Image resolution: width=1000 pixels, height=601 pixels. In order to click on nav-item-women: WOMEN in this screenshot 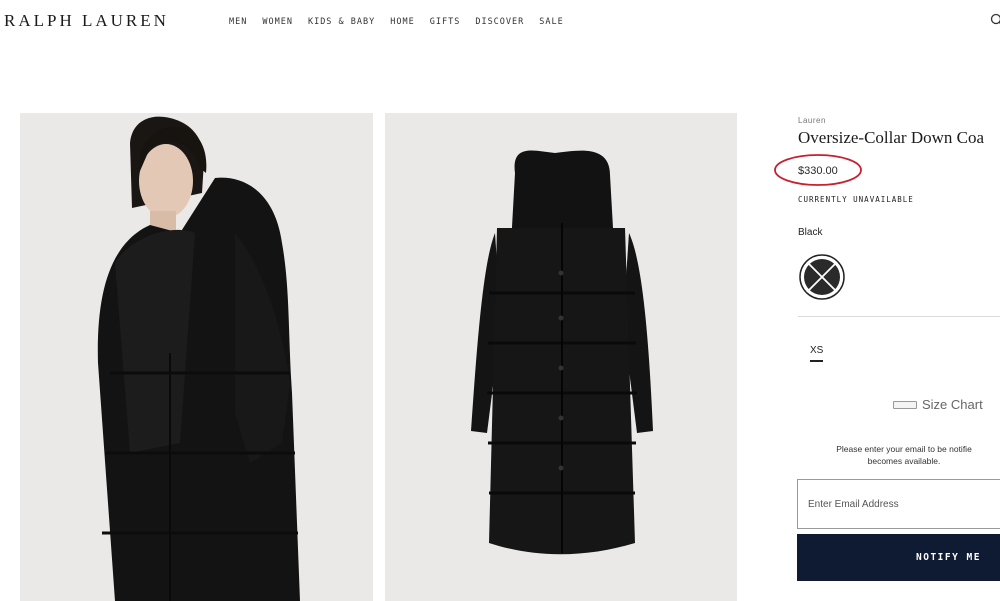, I will do `click(277, 22)`.